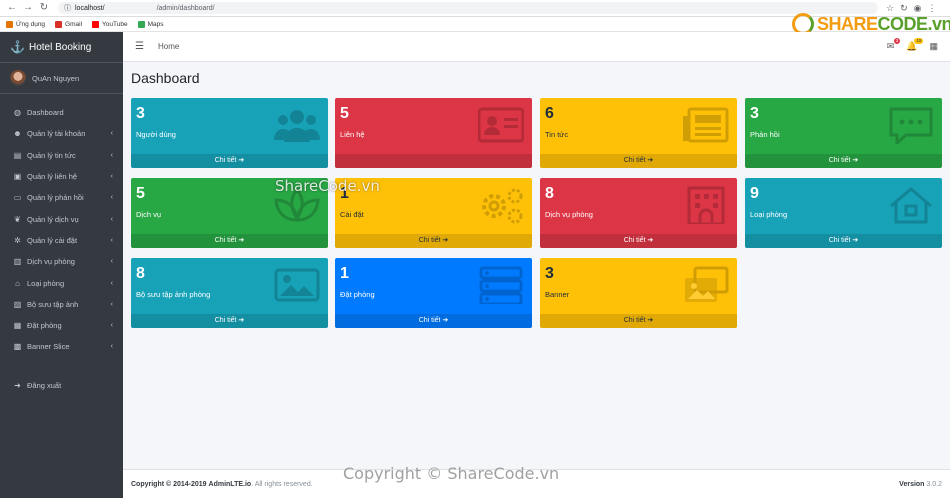 This screenshot has height=498, width=950. I want to click on url-host: localhost/, so click(90, 8).